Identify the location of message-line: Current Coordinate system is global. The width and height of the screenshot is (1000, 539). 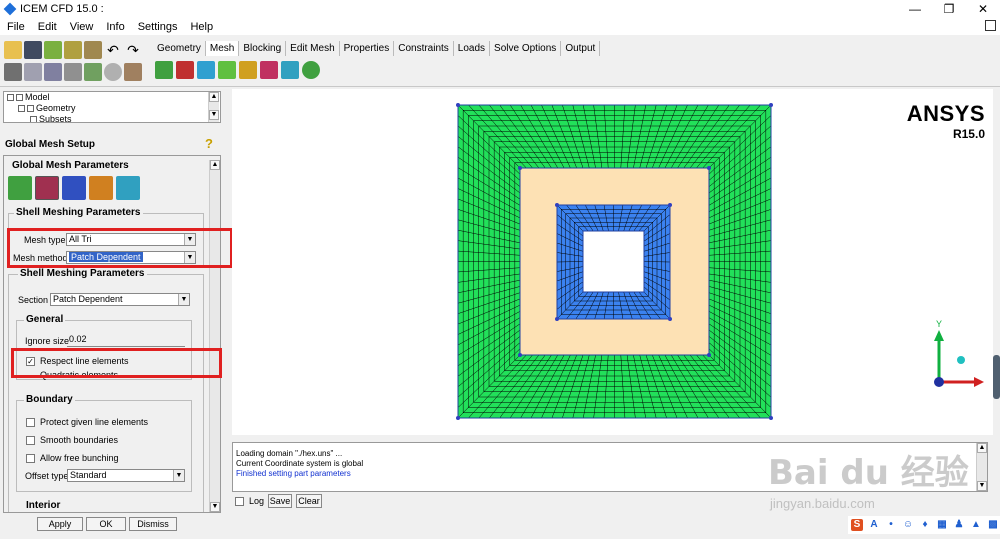
(300, 463).